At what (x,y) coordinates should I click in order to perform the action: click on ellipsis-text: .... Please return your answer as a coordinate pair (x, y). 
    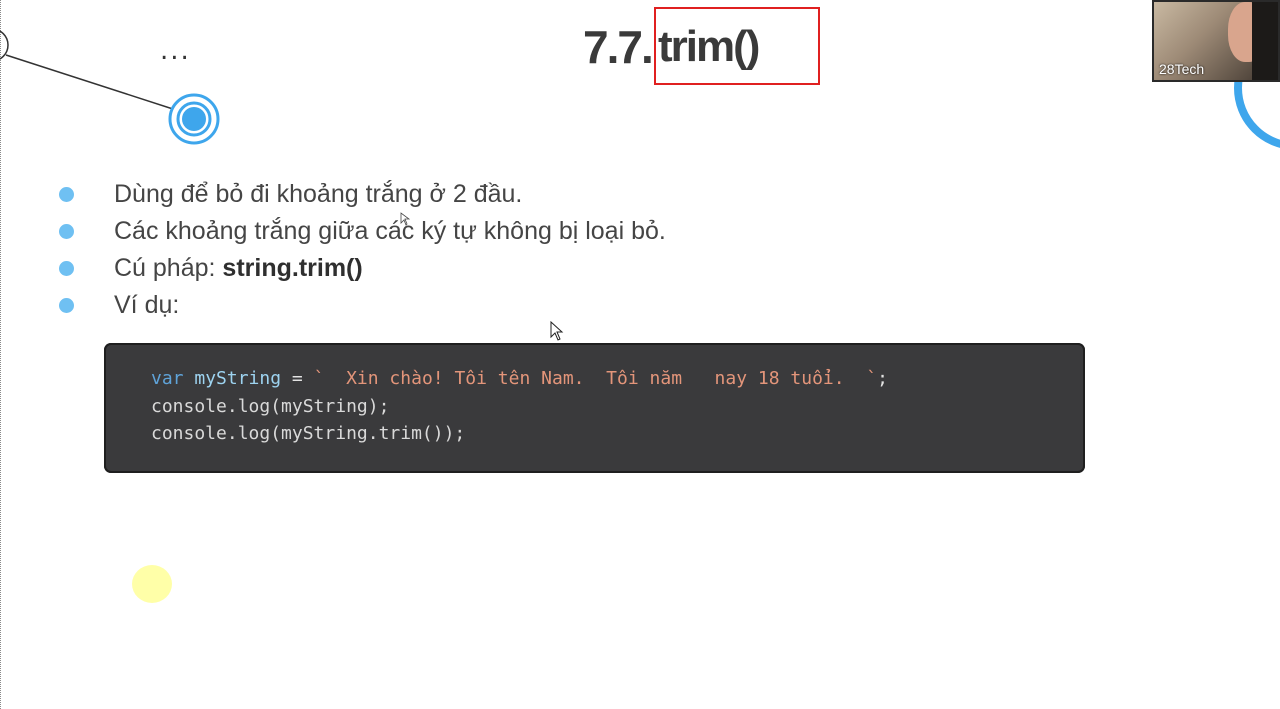
    Looking at the image, I should click on (175, 51).